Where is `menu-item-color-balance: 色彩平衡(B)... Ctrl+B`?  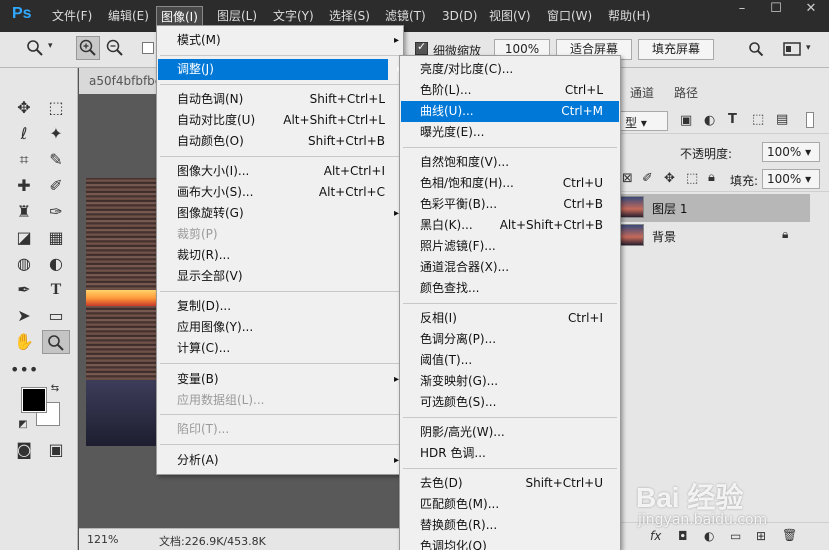
menu-item-color-balance: 色彩平衡(B)... Ctrl+B is located at coordinates (511, 204).